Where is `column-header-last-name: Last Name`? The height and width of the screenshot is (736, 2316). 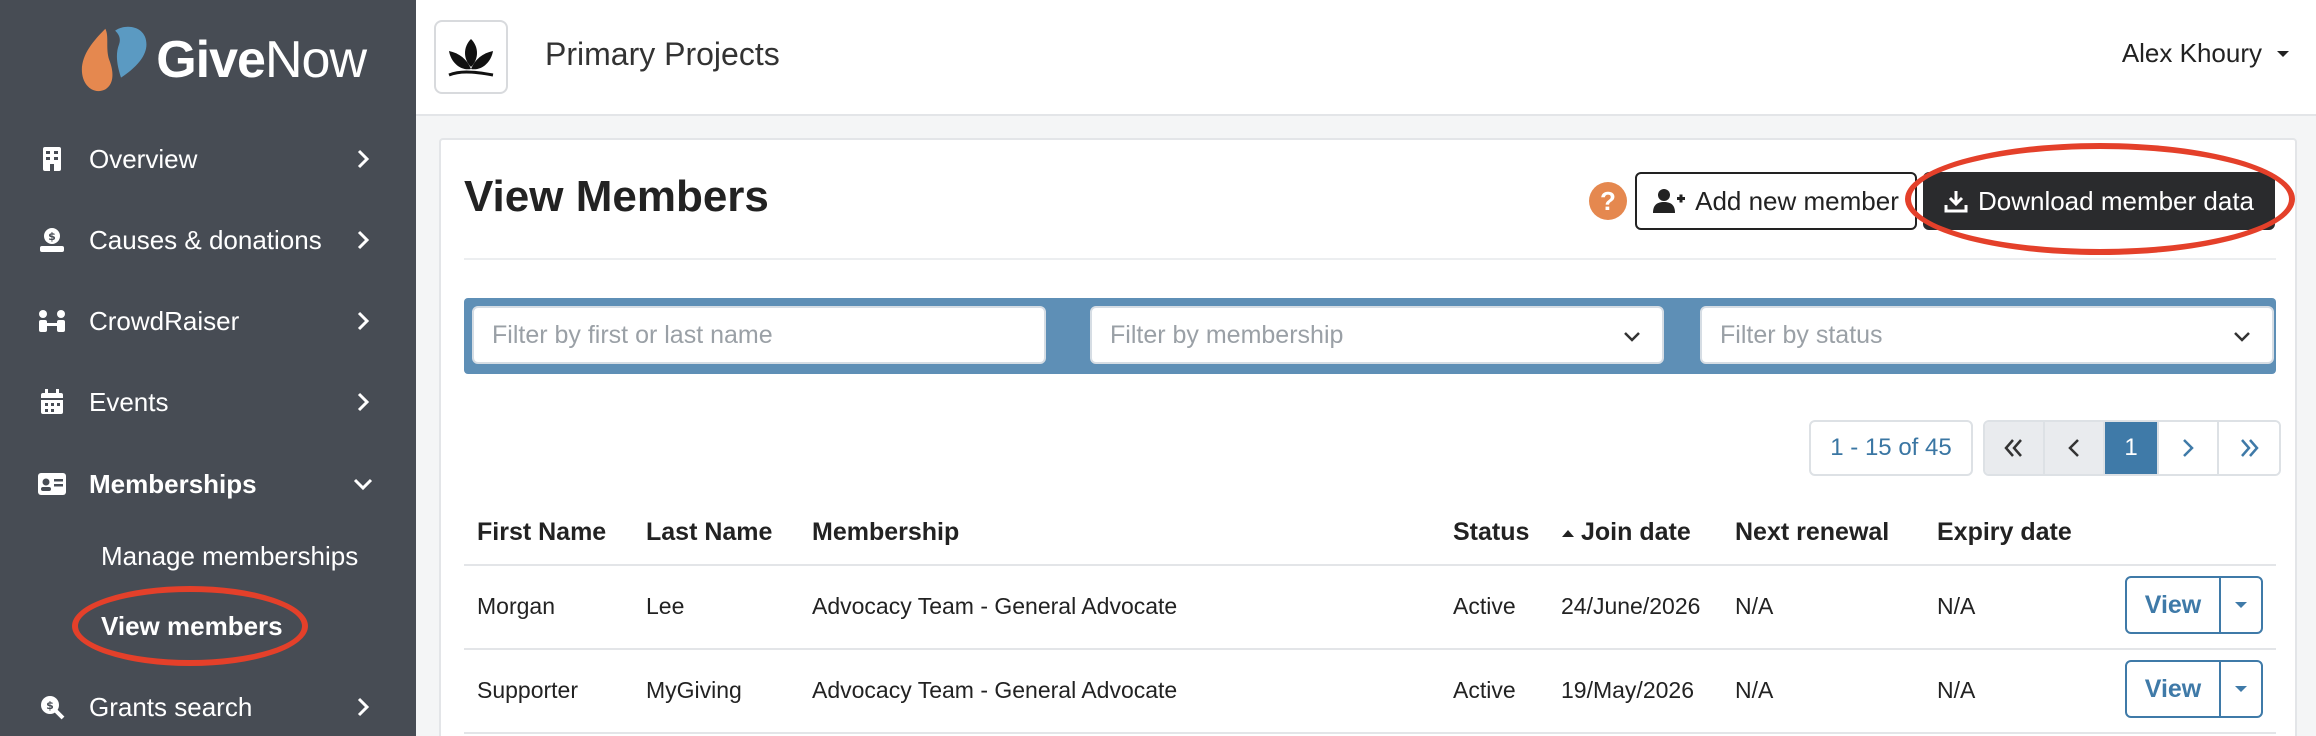
column-header-last-name: Last Name is located at coordinates (709, 532).